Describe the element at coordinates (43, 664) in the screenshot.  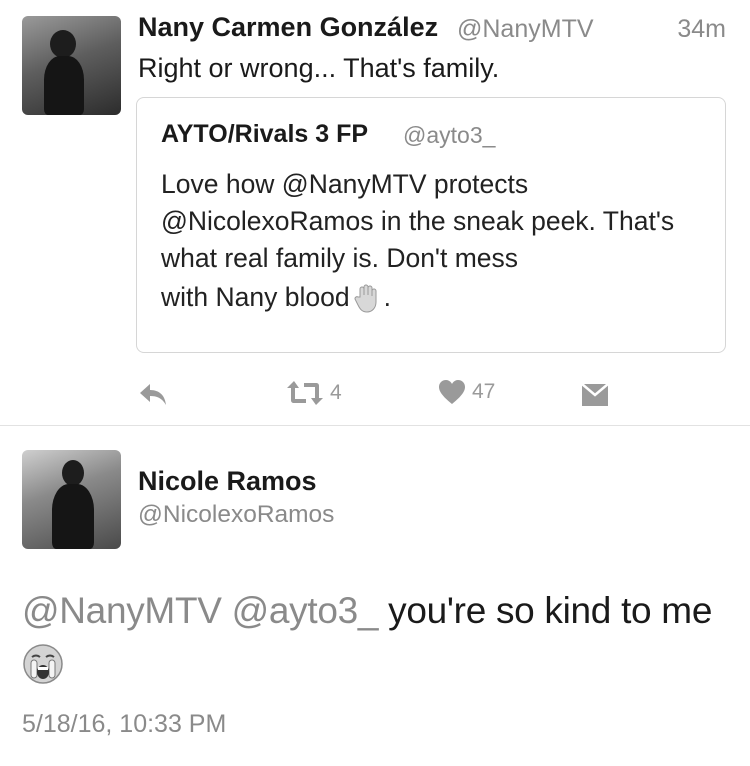
I see `crying-face-icon` at that location.